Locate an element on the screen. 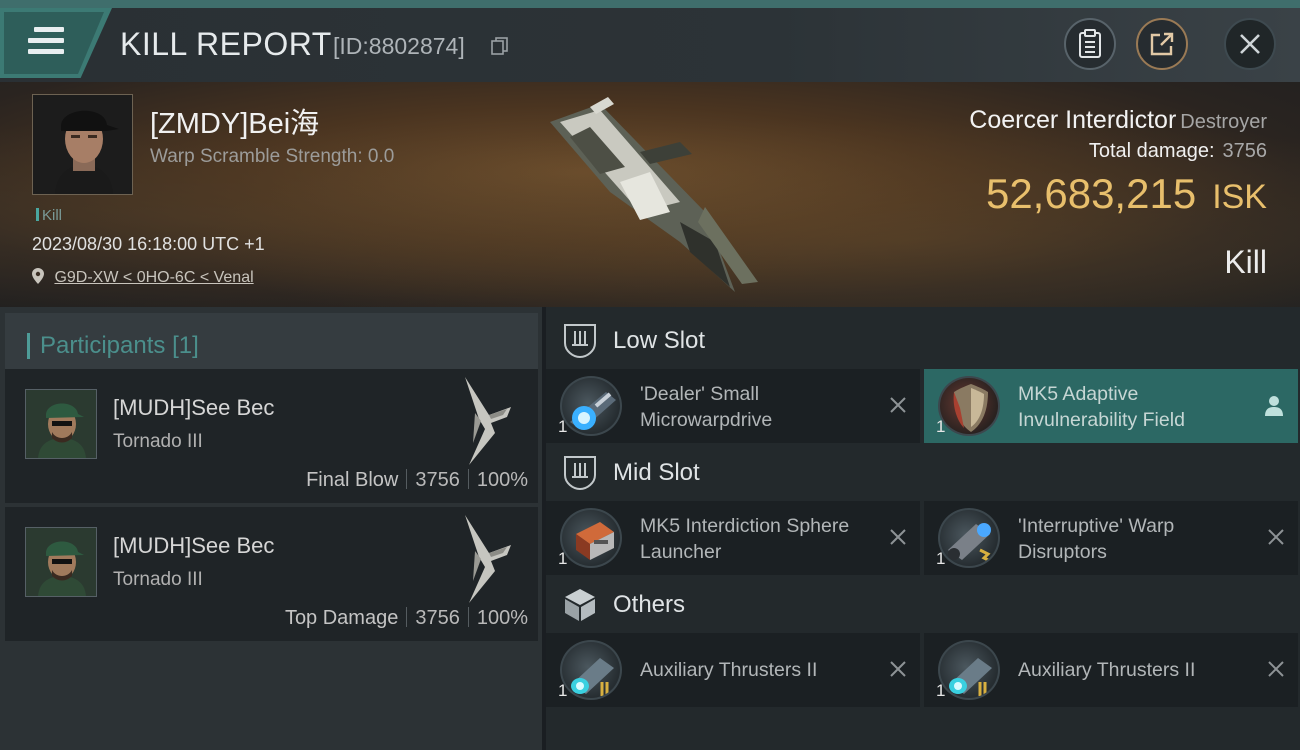 The height and width of the screenshot is (750, 1300). person-icon is located at coordinates (1274, 406).